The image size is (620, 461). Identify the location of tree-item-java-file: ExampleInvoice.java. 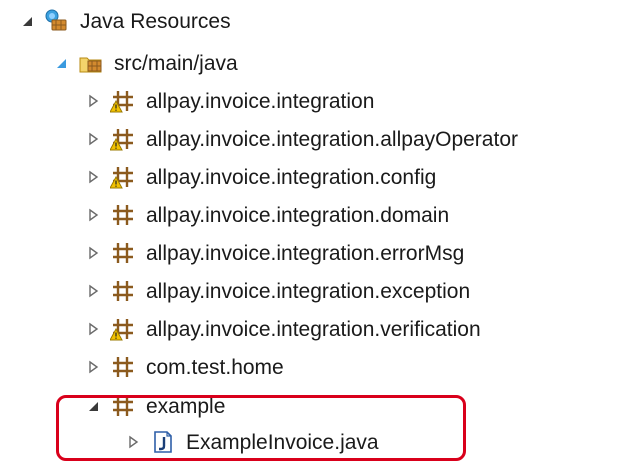
(251, 442).